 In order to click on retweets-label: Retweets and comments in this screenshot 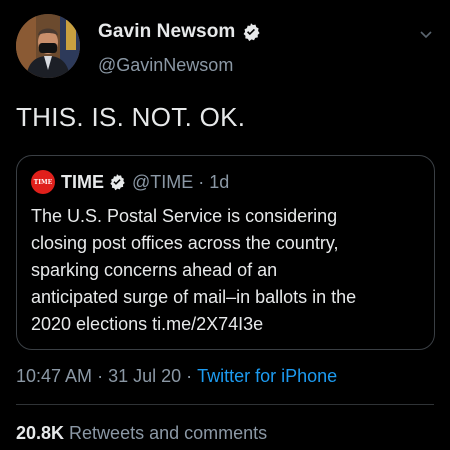, I will do `click(168, 433)`.